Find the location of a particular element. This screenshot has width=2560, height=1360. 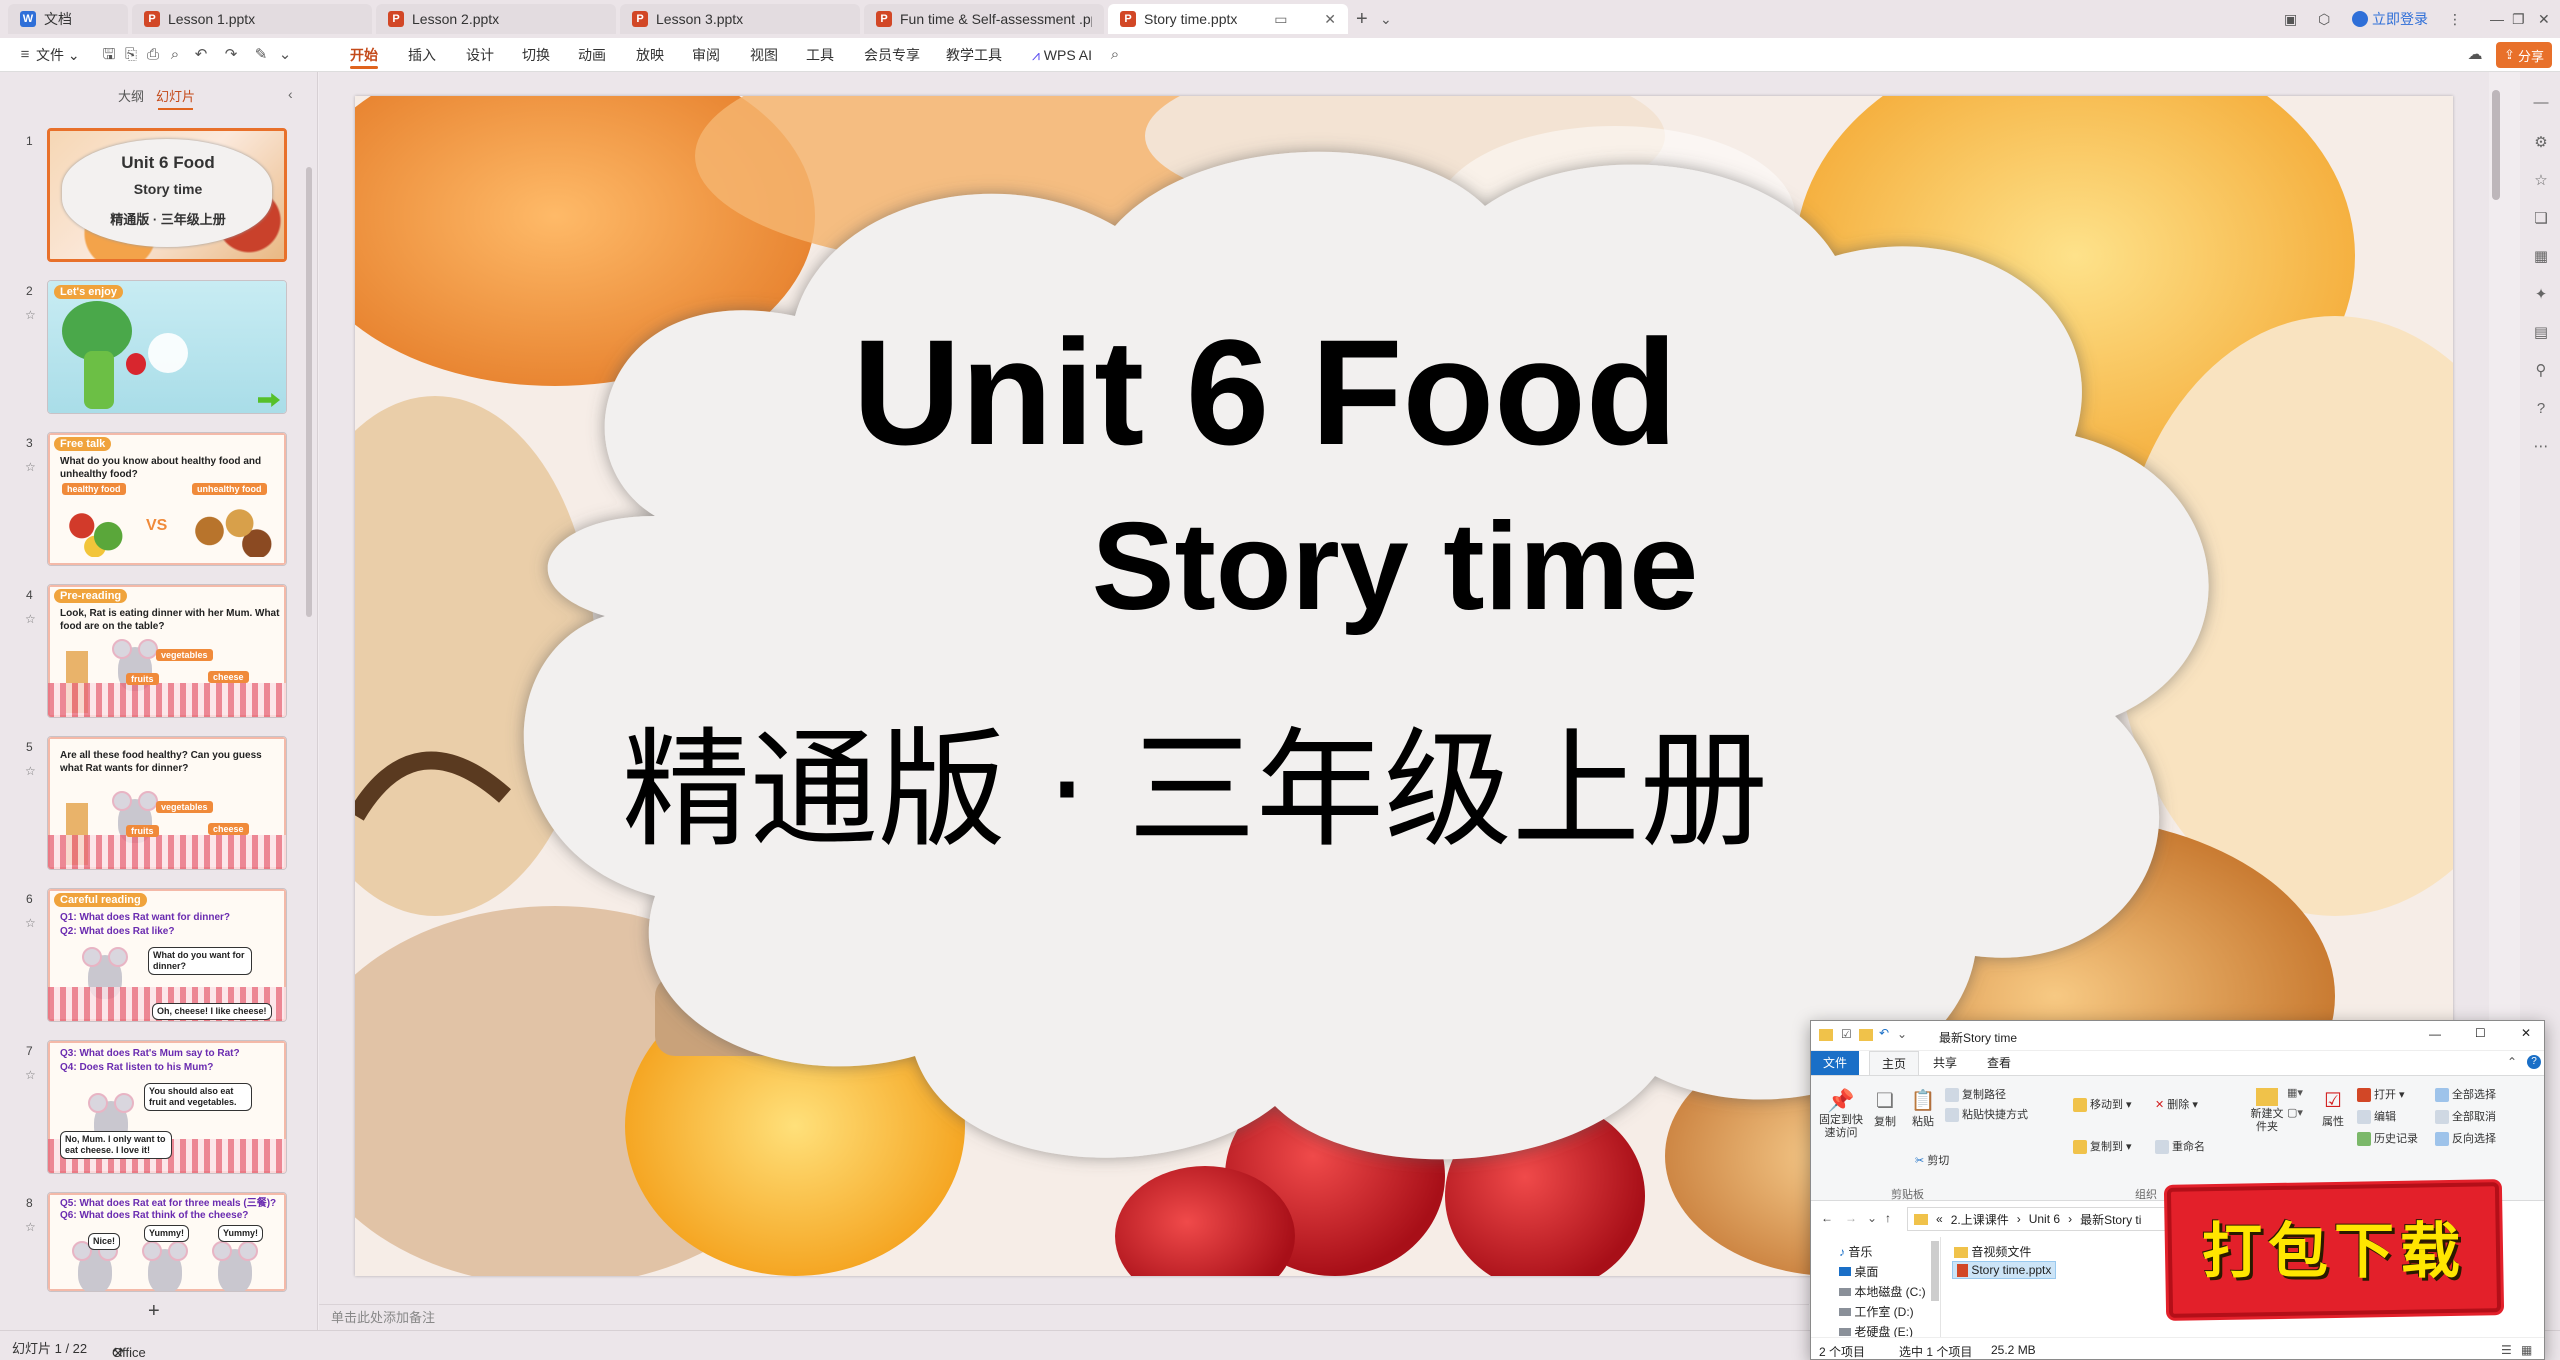

breadcrumb-item: Unit 6 is located at coordinates (2044, 1219).